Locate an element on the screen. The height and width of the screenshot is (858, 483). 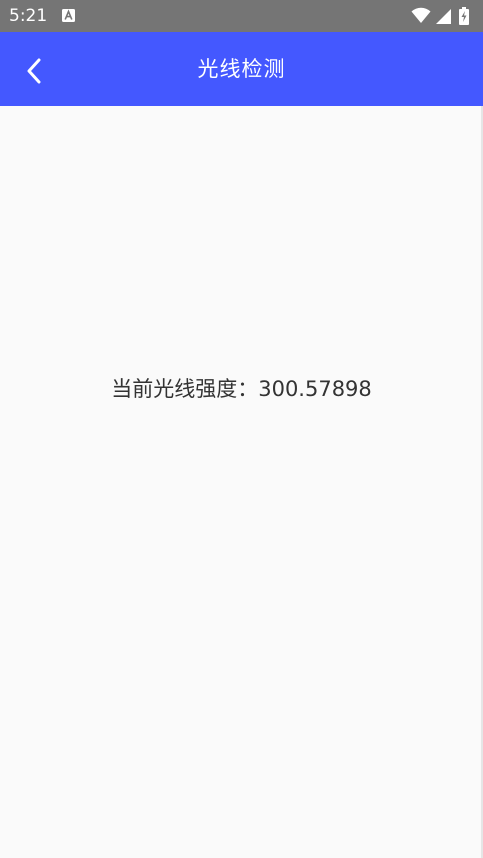
battery-charging-icon is located at coordinates (464, 16).